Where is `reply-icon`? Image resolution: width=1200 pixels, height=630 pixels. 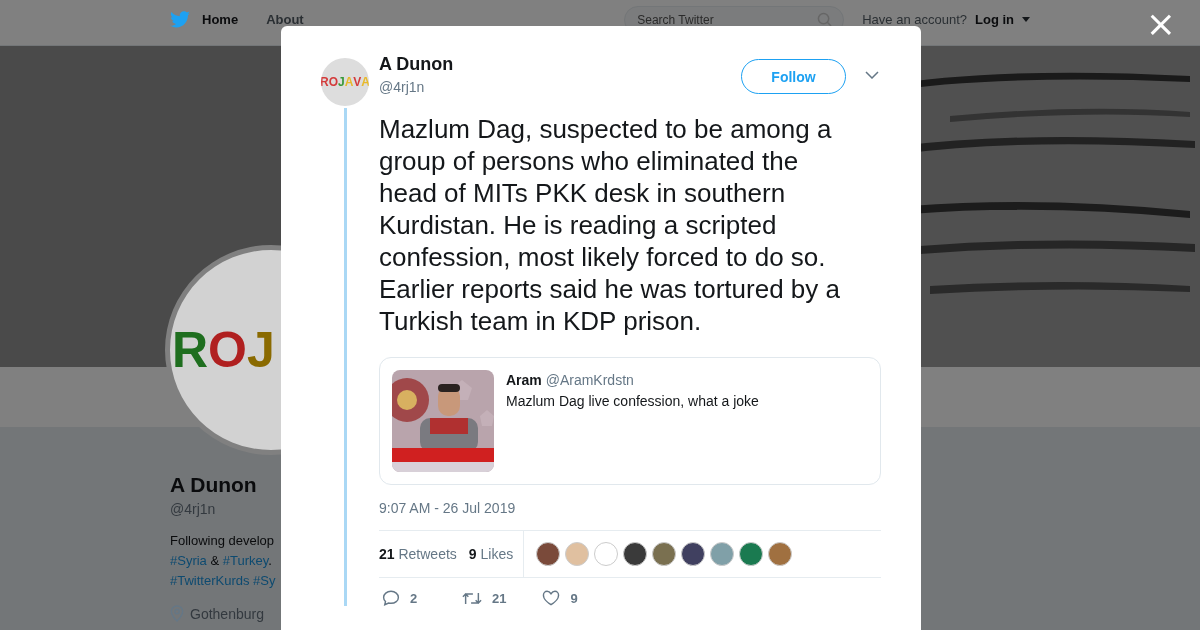
reply-icon is located at coordinates (391, 598).